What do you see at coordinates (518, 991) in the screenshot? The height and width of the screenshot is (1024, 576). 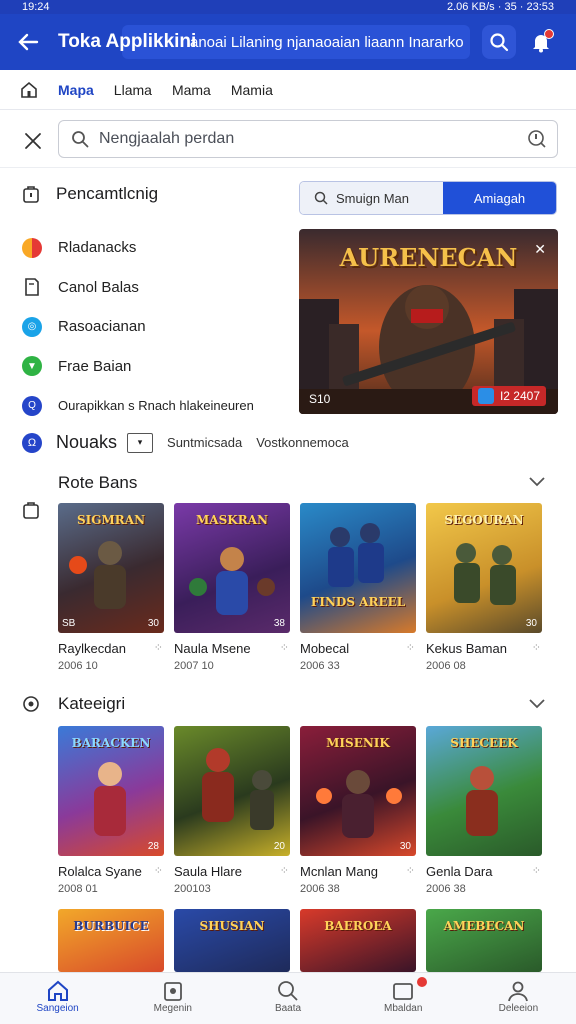 I see `user-icon` at bounding box center [518, 991].